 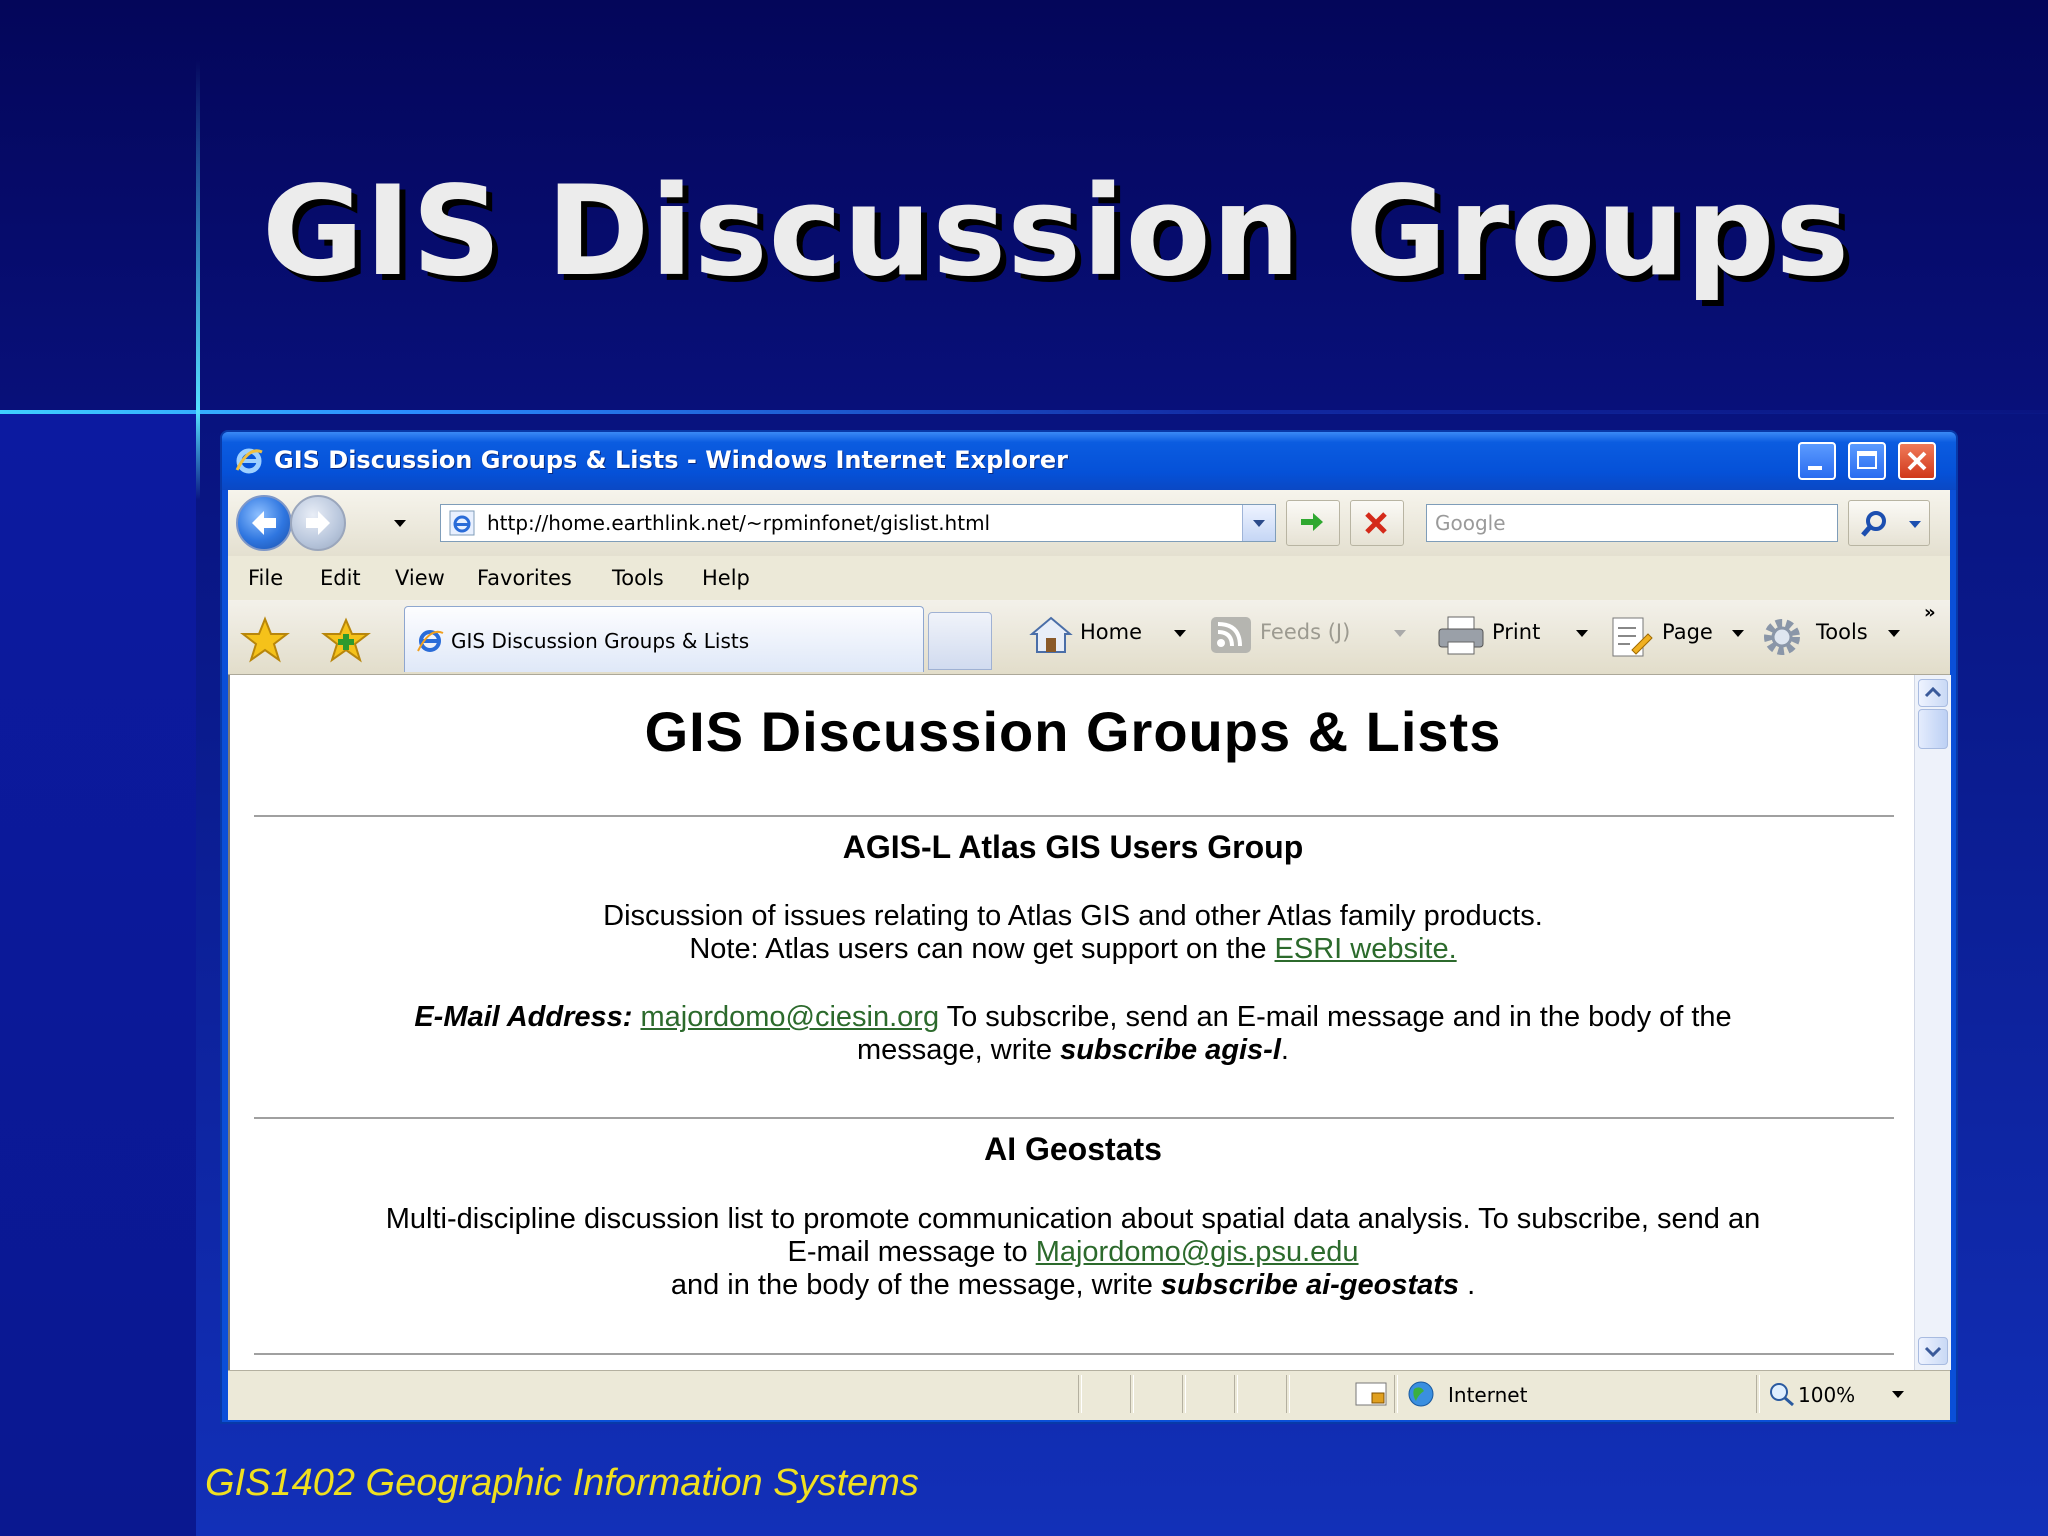 I want to click on tab-current: GIS Discussion Groups & Lists, so click(x=664, y=639).